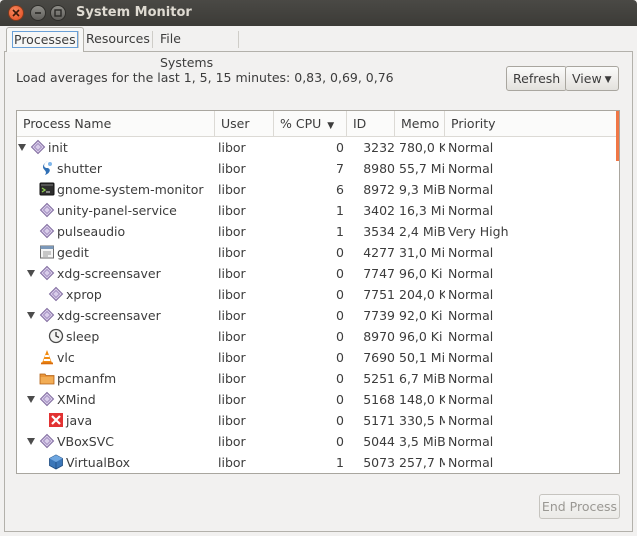 This screenshot has height=536, width=637. I want to click on close-window-button, so click(16, 13).